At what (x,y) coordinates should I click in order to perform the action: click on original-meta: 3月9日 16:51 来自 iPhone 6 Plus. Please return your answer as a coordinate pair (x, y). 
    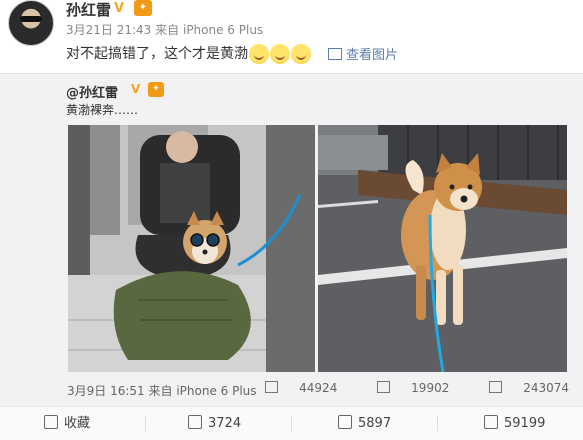
    Looking at the image, I should click on (162, 390).